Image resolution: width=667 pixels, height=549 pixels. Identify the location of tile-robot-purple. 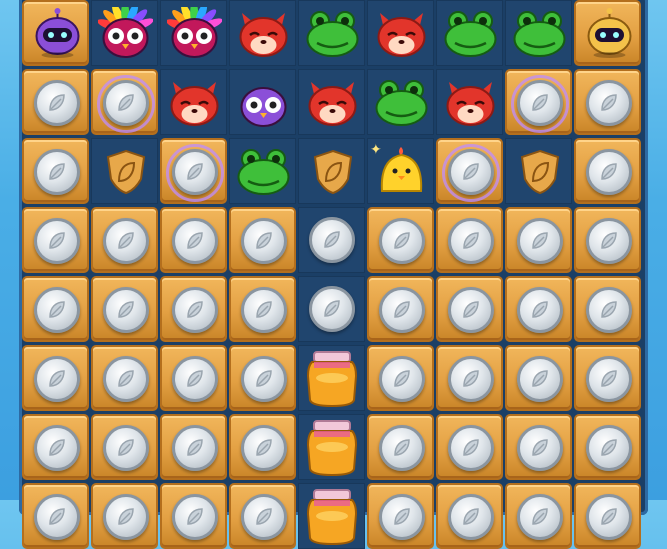
(55, 33).